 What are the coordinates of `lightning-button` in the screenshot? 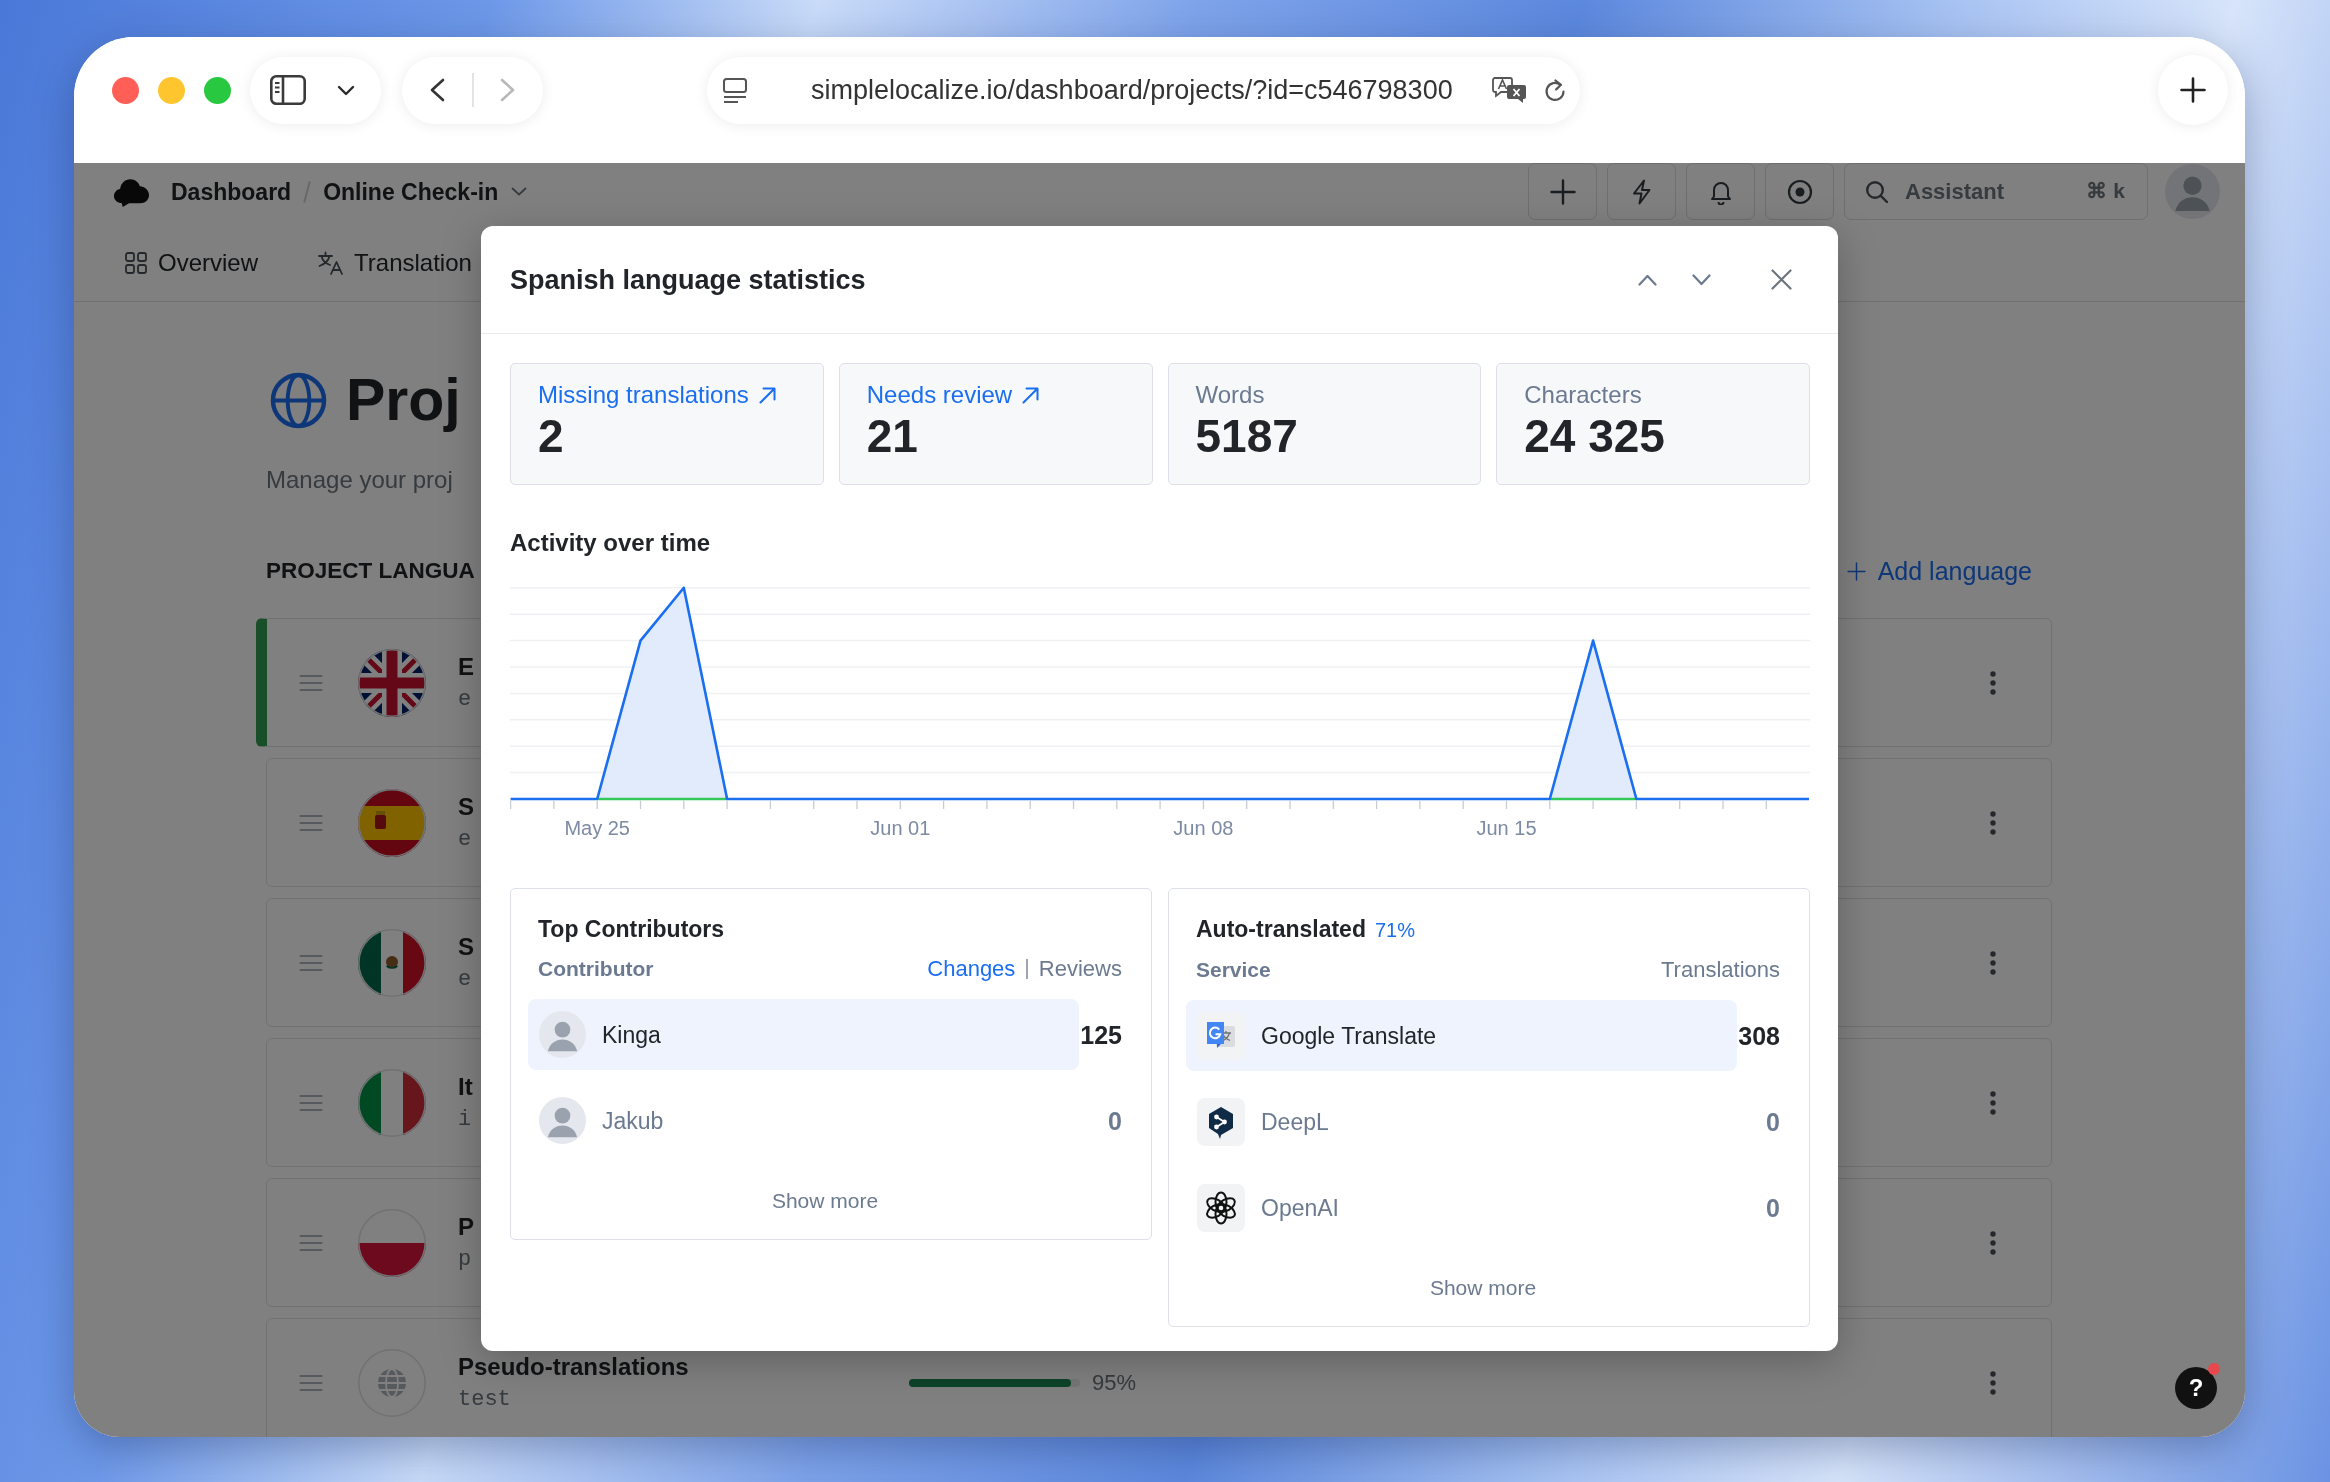 It's located at (1641, 191).